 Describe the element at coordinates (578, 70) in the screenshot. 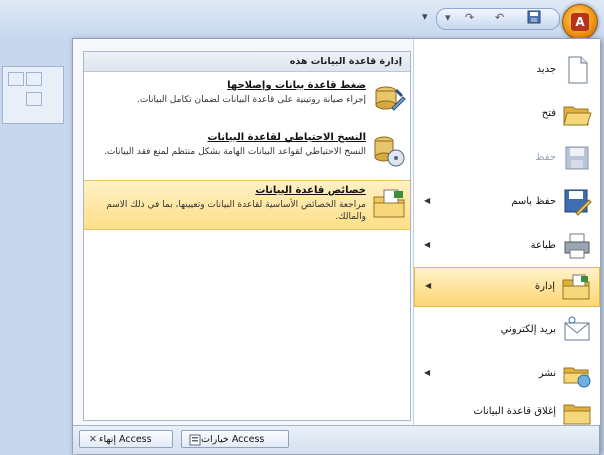

I see `new-document-icon` at that location.